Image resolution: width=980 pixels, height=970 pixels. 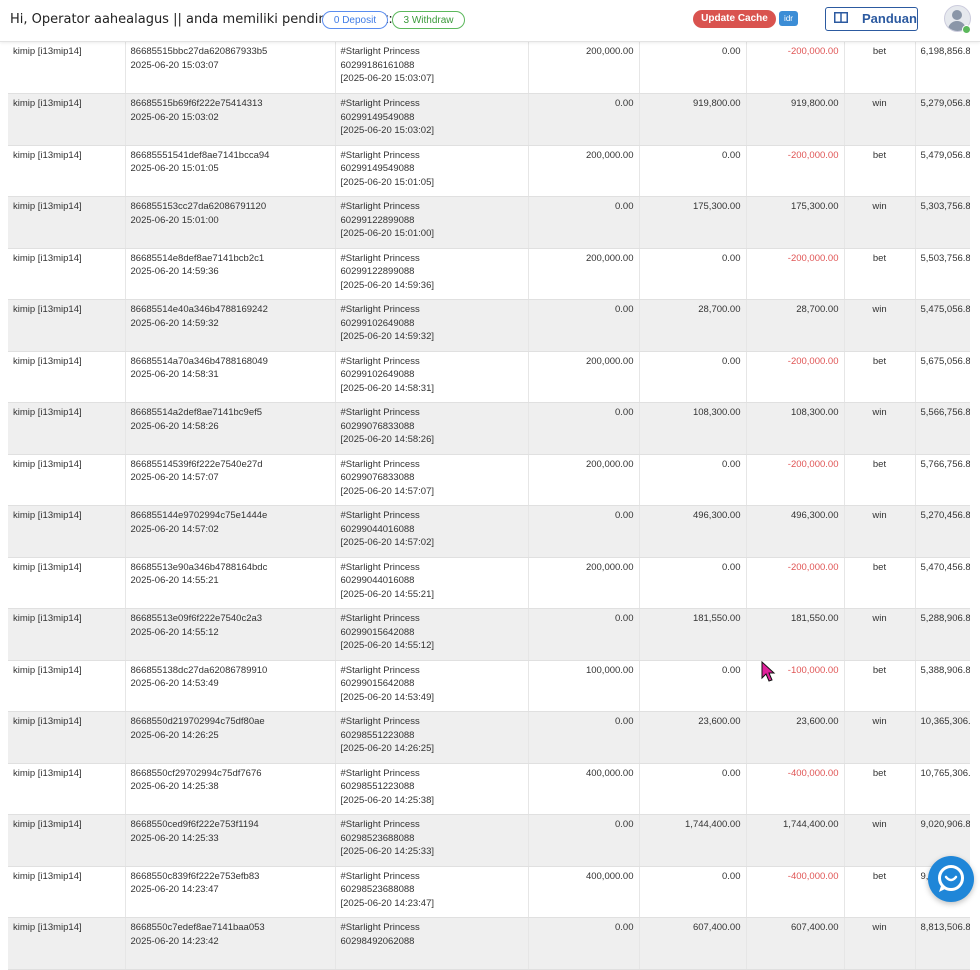 What do you see at coordinates (734, 19) in the screenshot?
I see `update-cache-button: Update Cache` at bounding box center [734, 19].